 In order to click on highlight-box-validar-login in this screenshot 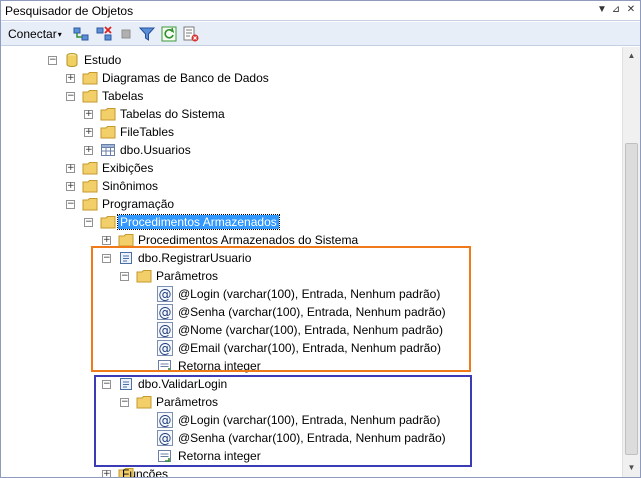, I will do `click(283, 421)`.